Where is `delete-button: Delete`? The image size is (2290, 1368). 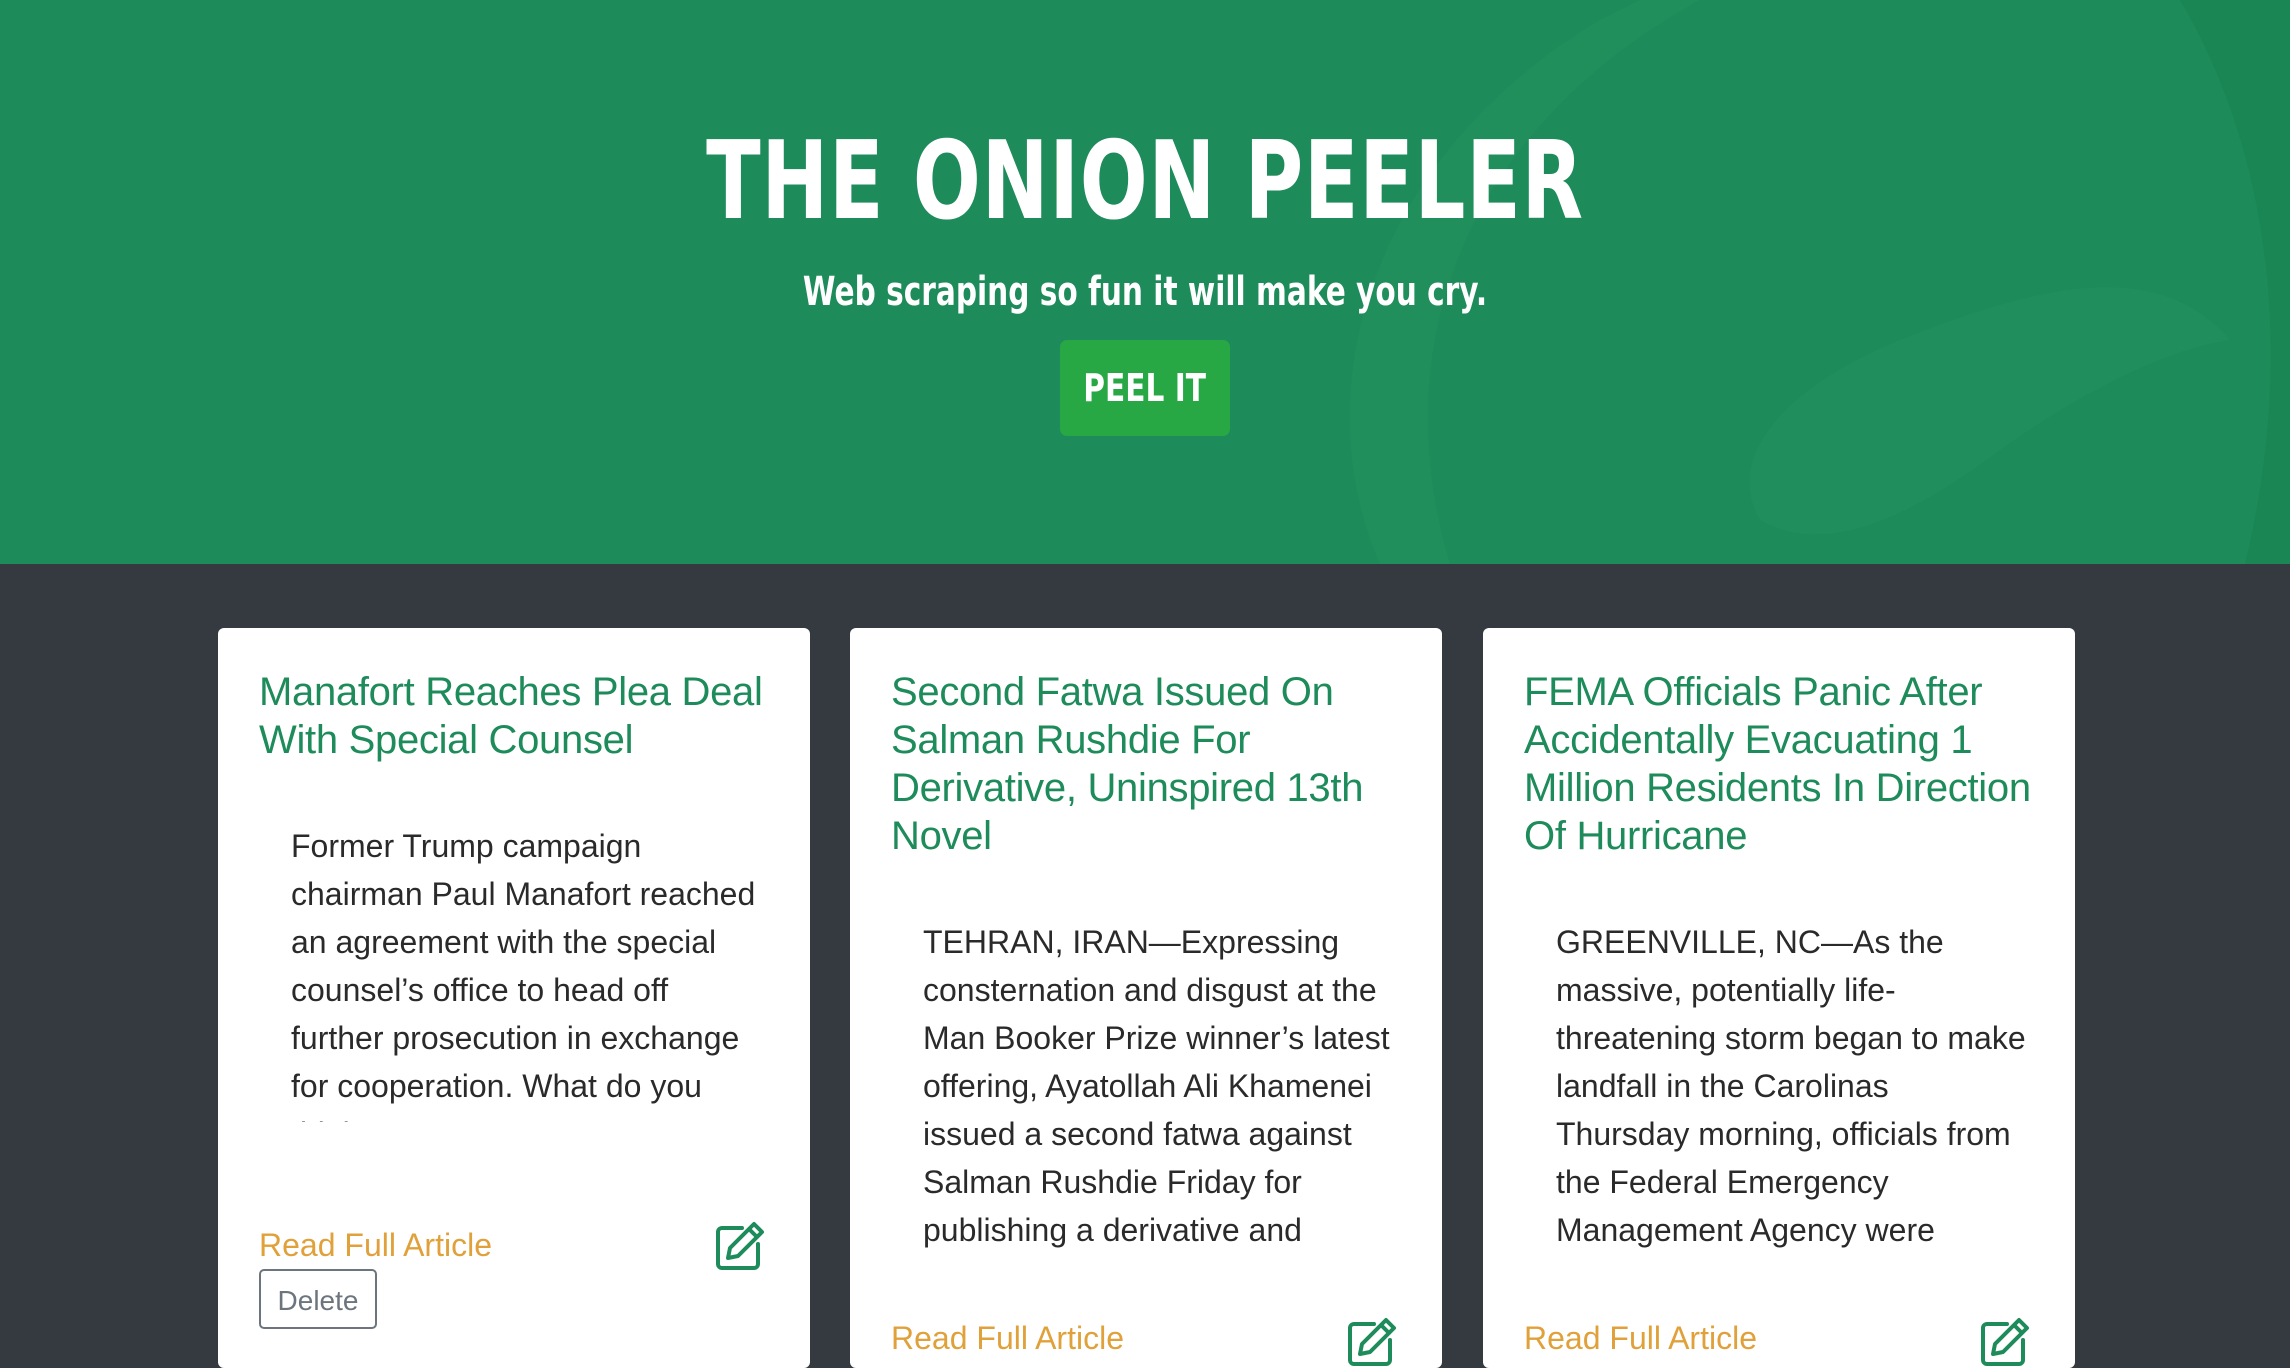
delete-button: Delete is located at coordinates (318, 1299).